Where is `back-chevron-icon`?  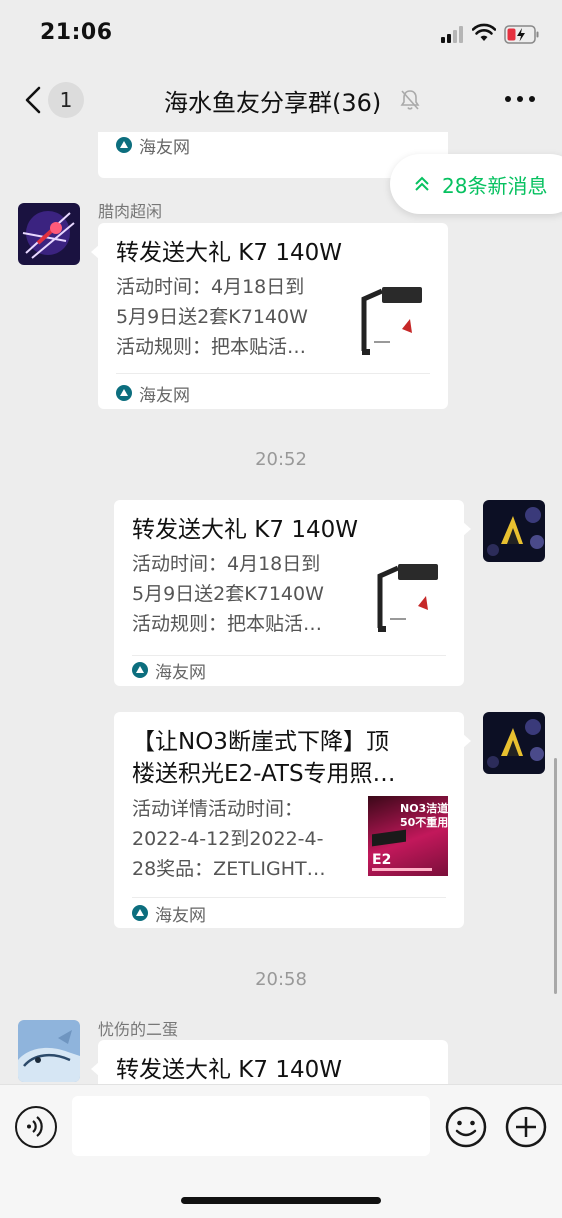 back-chevron-icon is located at coordinates (33, 100).